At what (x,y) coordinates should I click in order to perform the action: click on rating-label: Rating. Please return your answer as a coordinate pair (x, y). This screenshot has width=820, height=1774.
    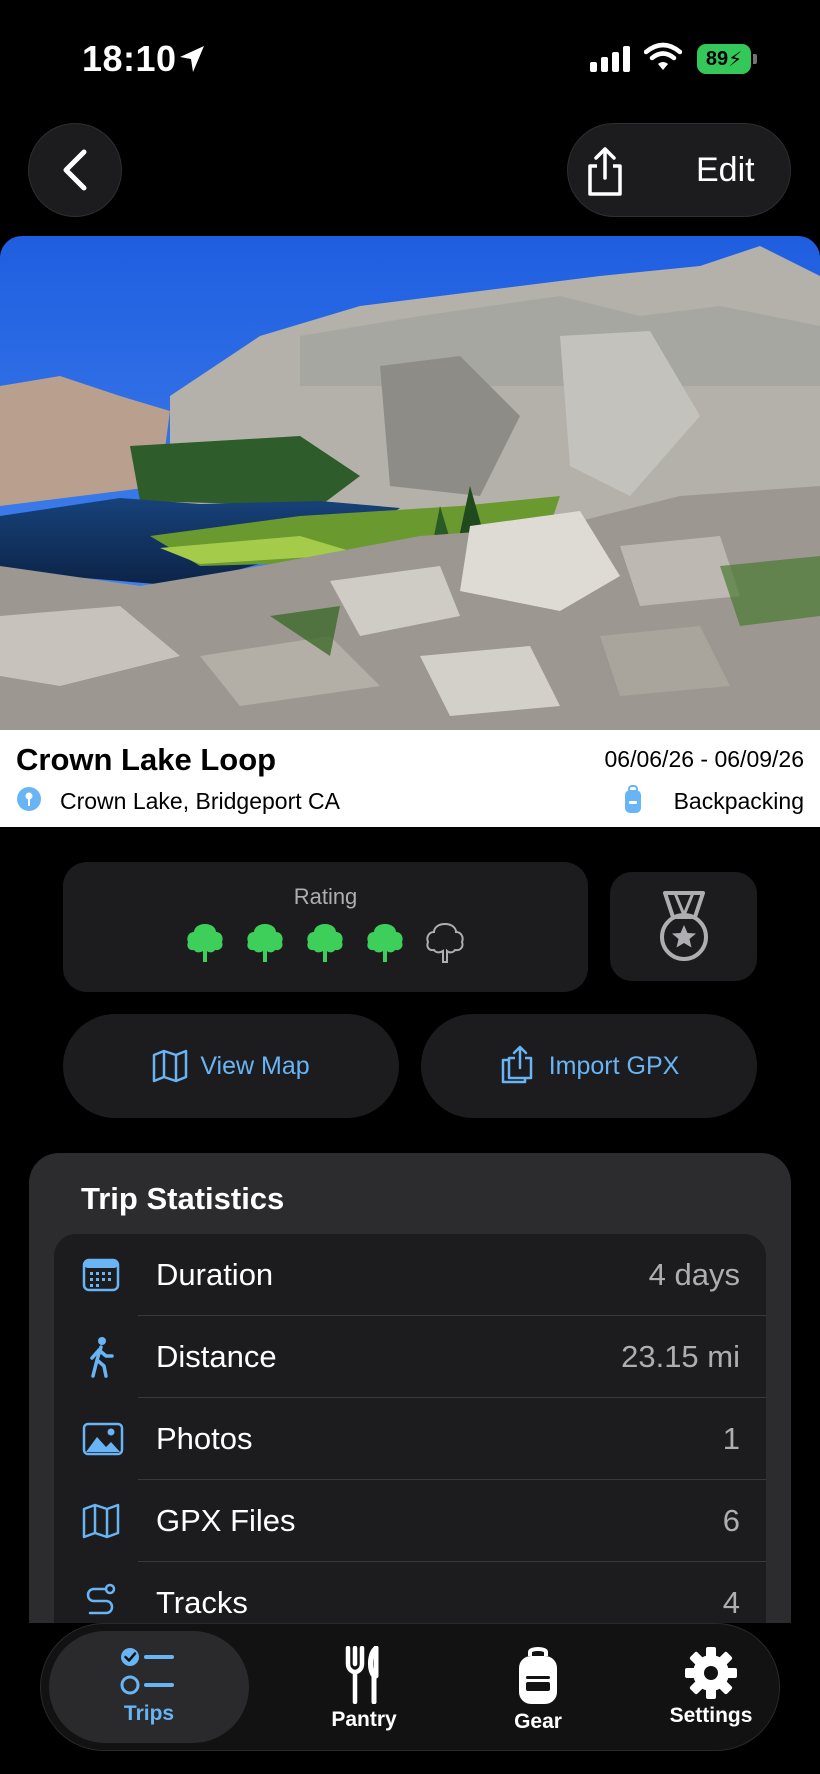
    Looking at the image, I should click on (325, 896).